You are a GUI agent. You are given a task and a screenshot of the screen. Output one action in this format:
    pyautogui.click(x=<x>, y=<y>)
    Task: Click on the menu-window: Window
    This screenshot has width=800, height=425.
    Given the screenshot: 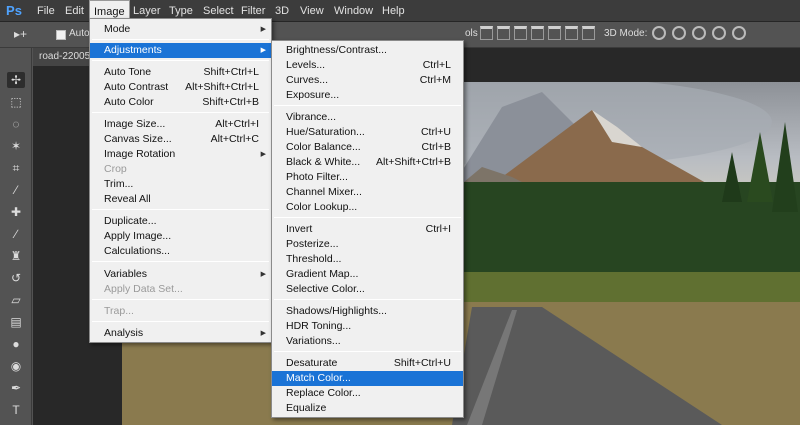 What is the action you would take?
    pyautogui.click(x=353, y=11)
    